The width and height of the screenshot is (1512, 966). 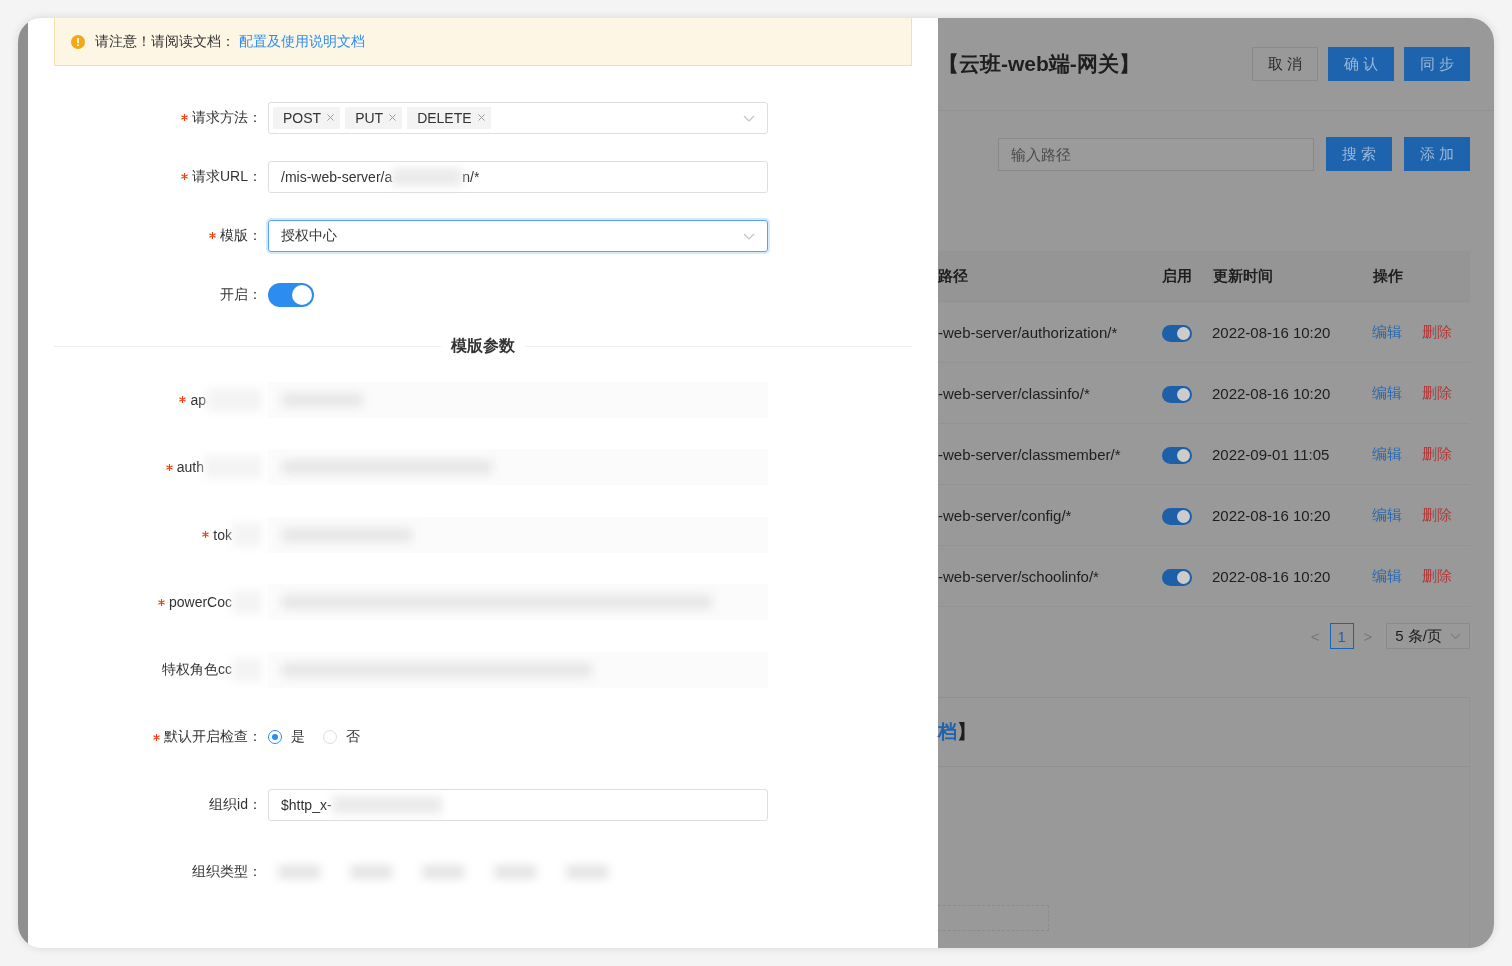 What do you see at coordinates (306, 804) in the screenshot?
I see `field-value: $http_x-` at bounding box center [306, 804].